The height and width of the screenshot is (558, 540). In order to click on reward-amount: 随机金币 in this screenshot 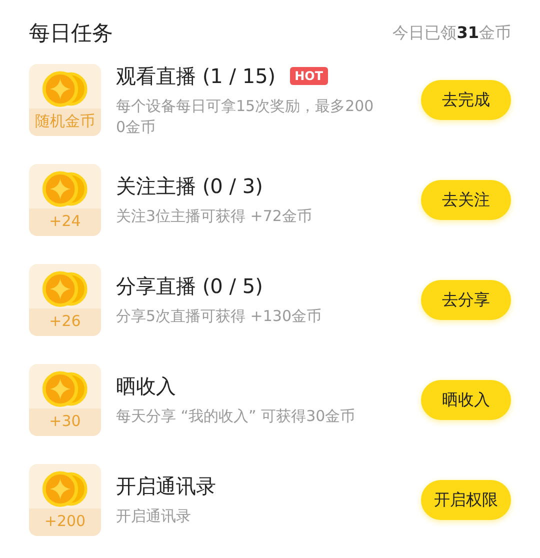, I will do `click(65, 121)`.